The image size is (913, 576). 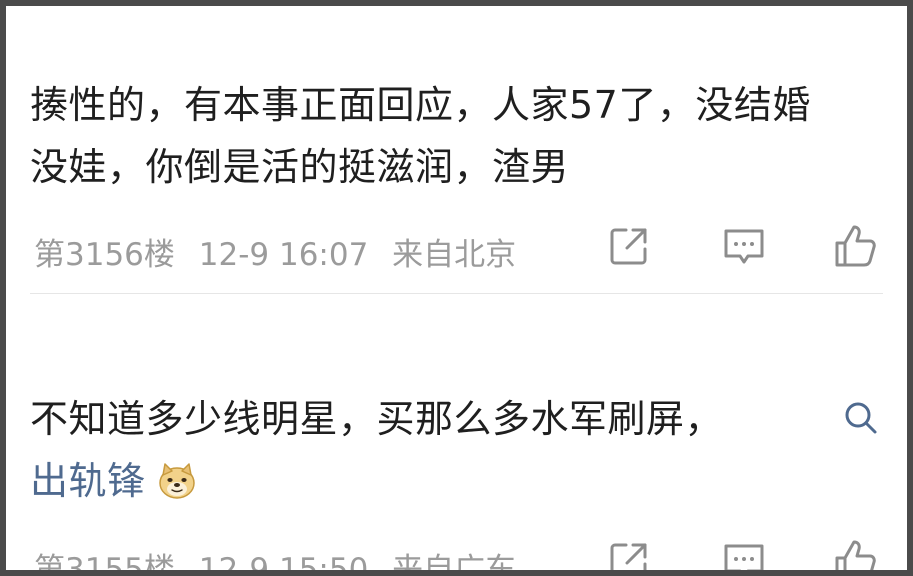 What do you see at coordinates (283, 255) in the screenshot?
I see `post-time: 12-9 16:07` at bounding box center [283, 255].